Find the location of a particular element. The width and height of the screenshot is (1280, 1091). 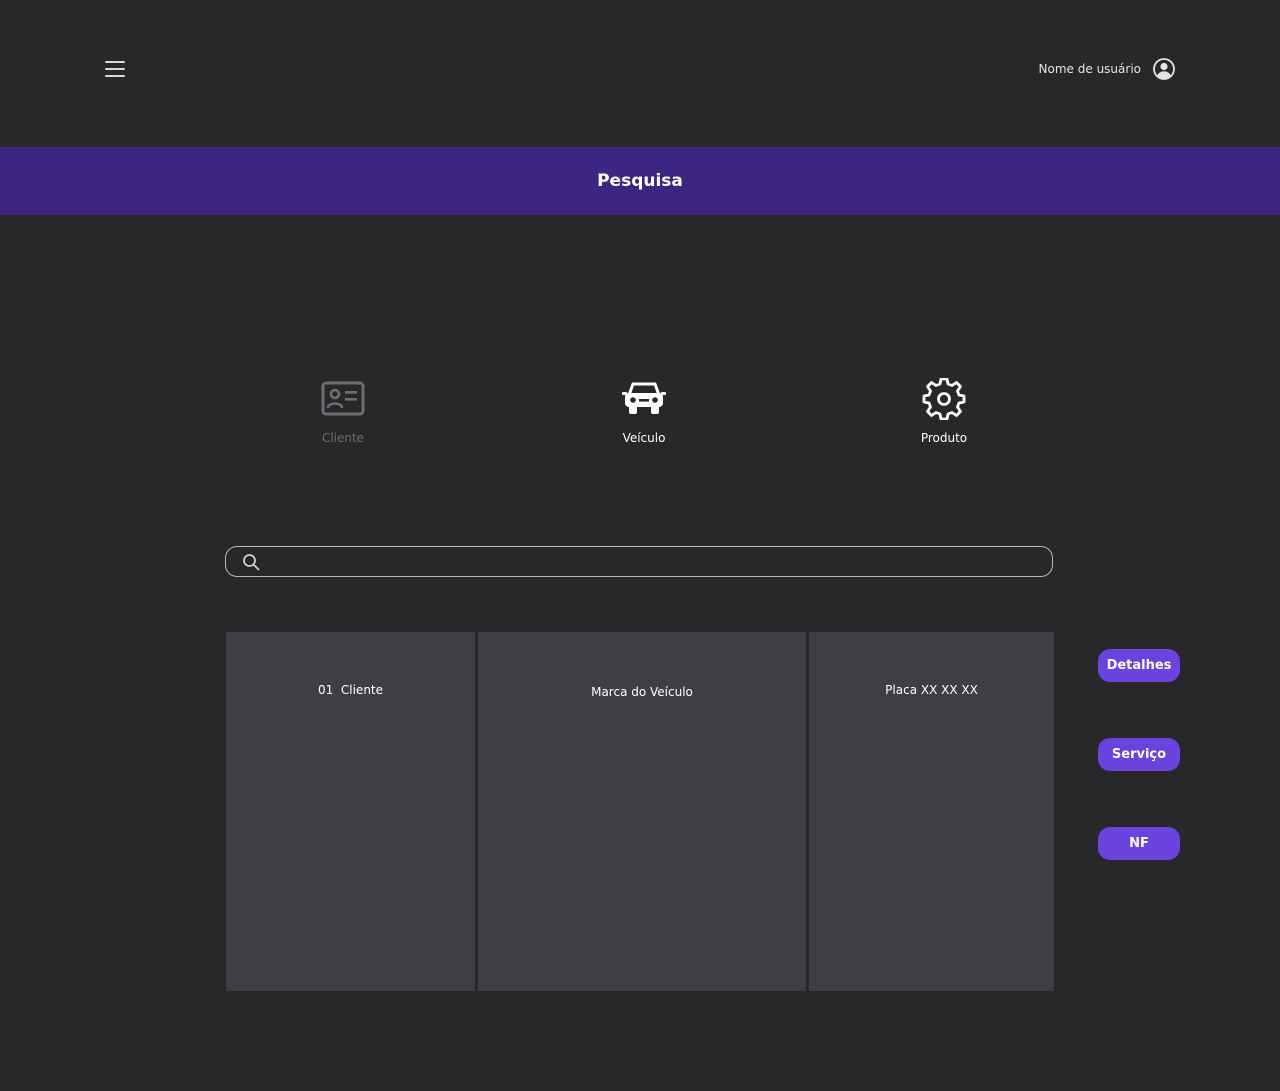

client-number: 01 Cliente is located at coordinates (350, 690).